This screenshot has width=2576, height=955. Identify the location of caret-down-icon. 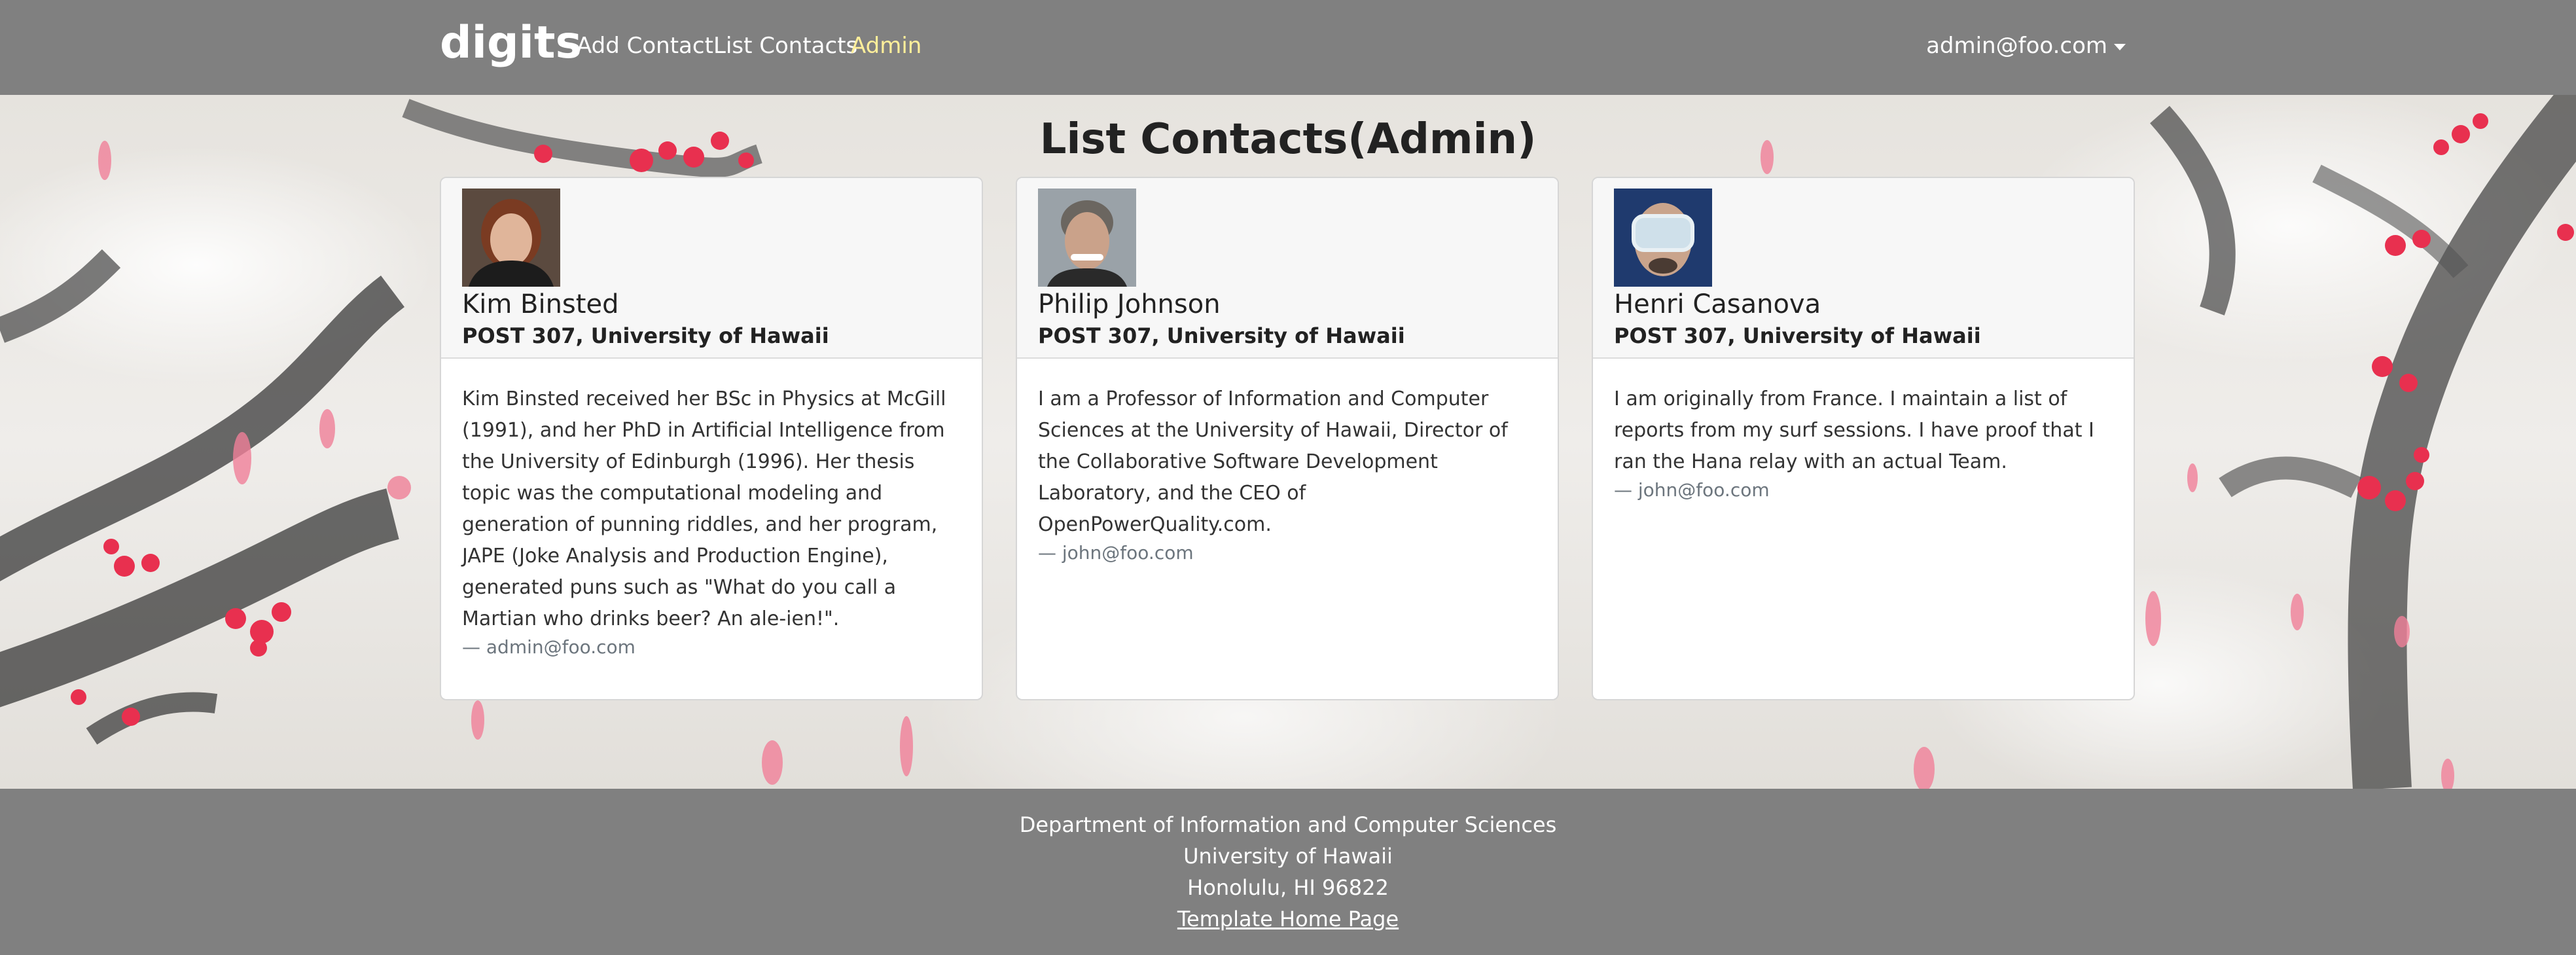
(2120, 47).